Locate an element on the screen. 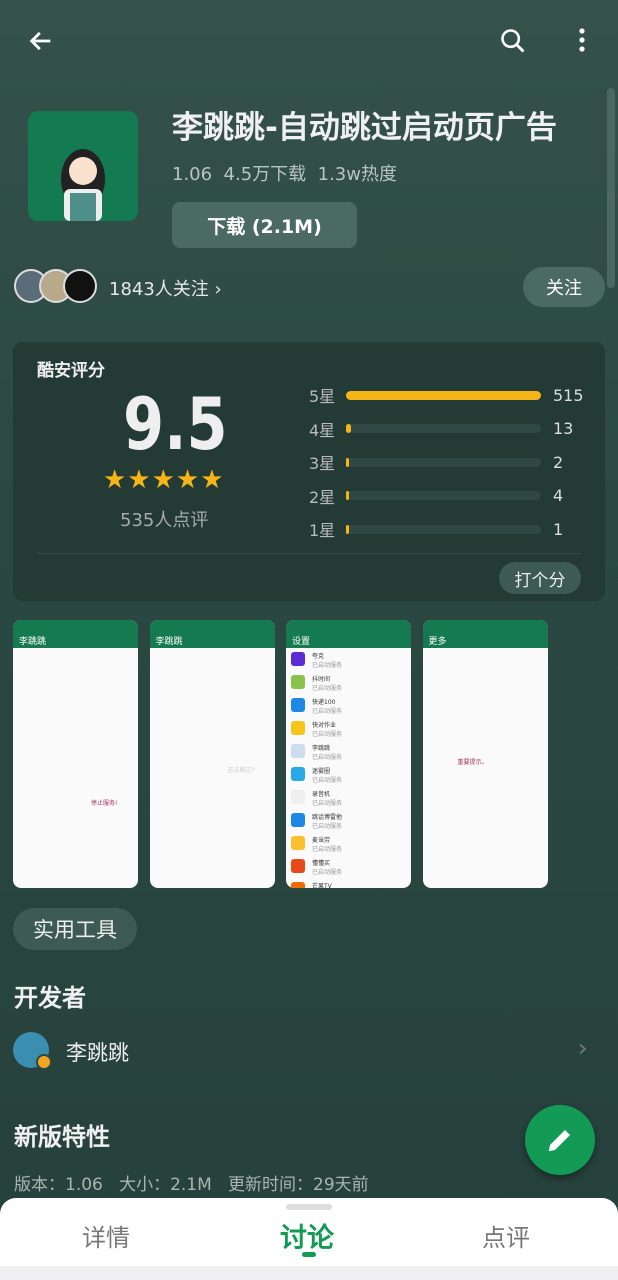 Image resolution: width=618 pixels, height=1280 pixels. star-label: 5星 is located at coordinates (322, 396).